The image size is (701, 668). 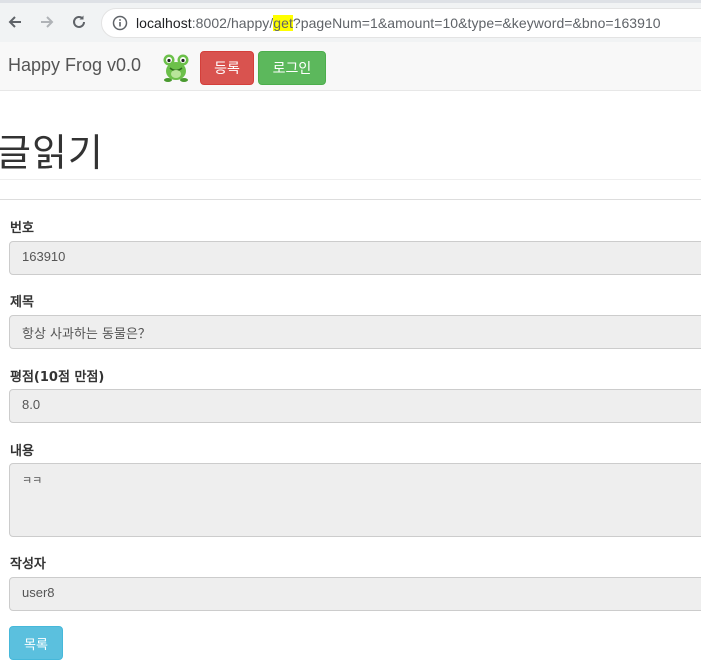 I want to click on content-label: 내용, so click(x=22, y=451).